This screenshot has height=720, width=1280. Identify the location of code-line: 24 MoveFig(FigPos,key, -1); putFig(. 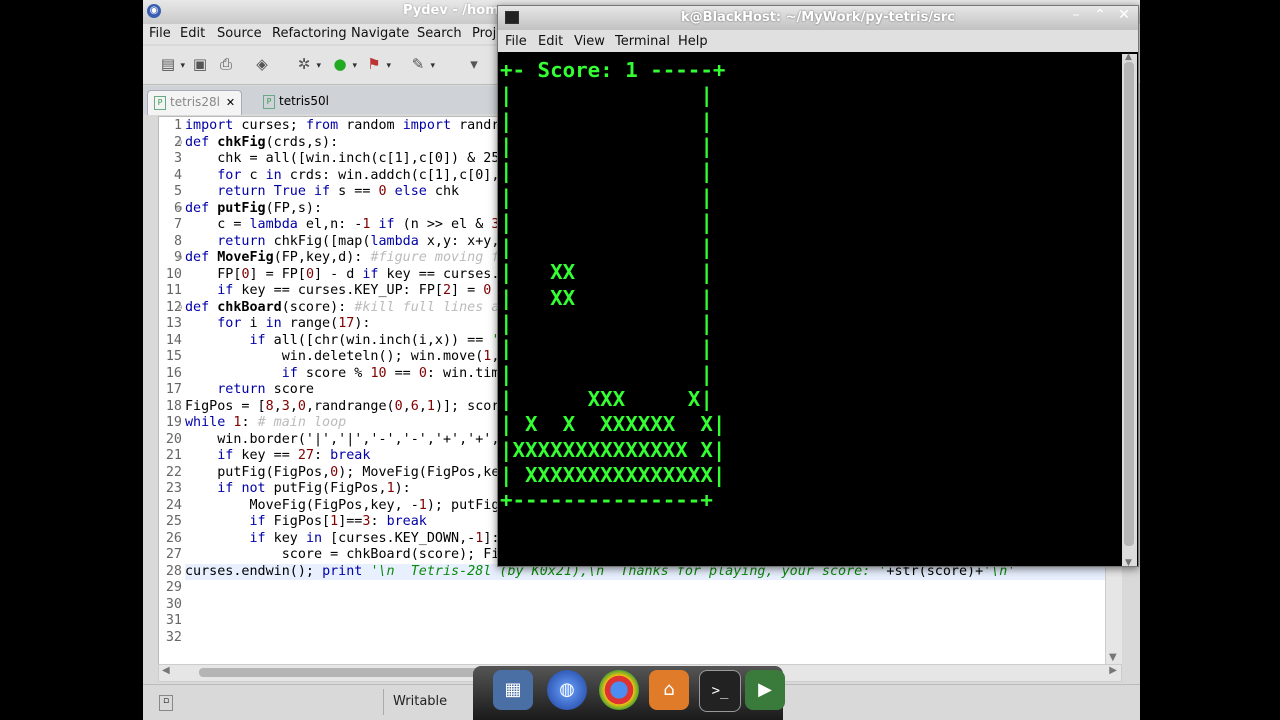
(337, 506).